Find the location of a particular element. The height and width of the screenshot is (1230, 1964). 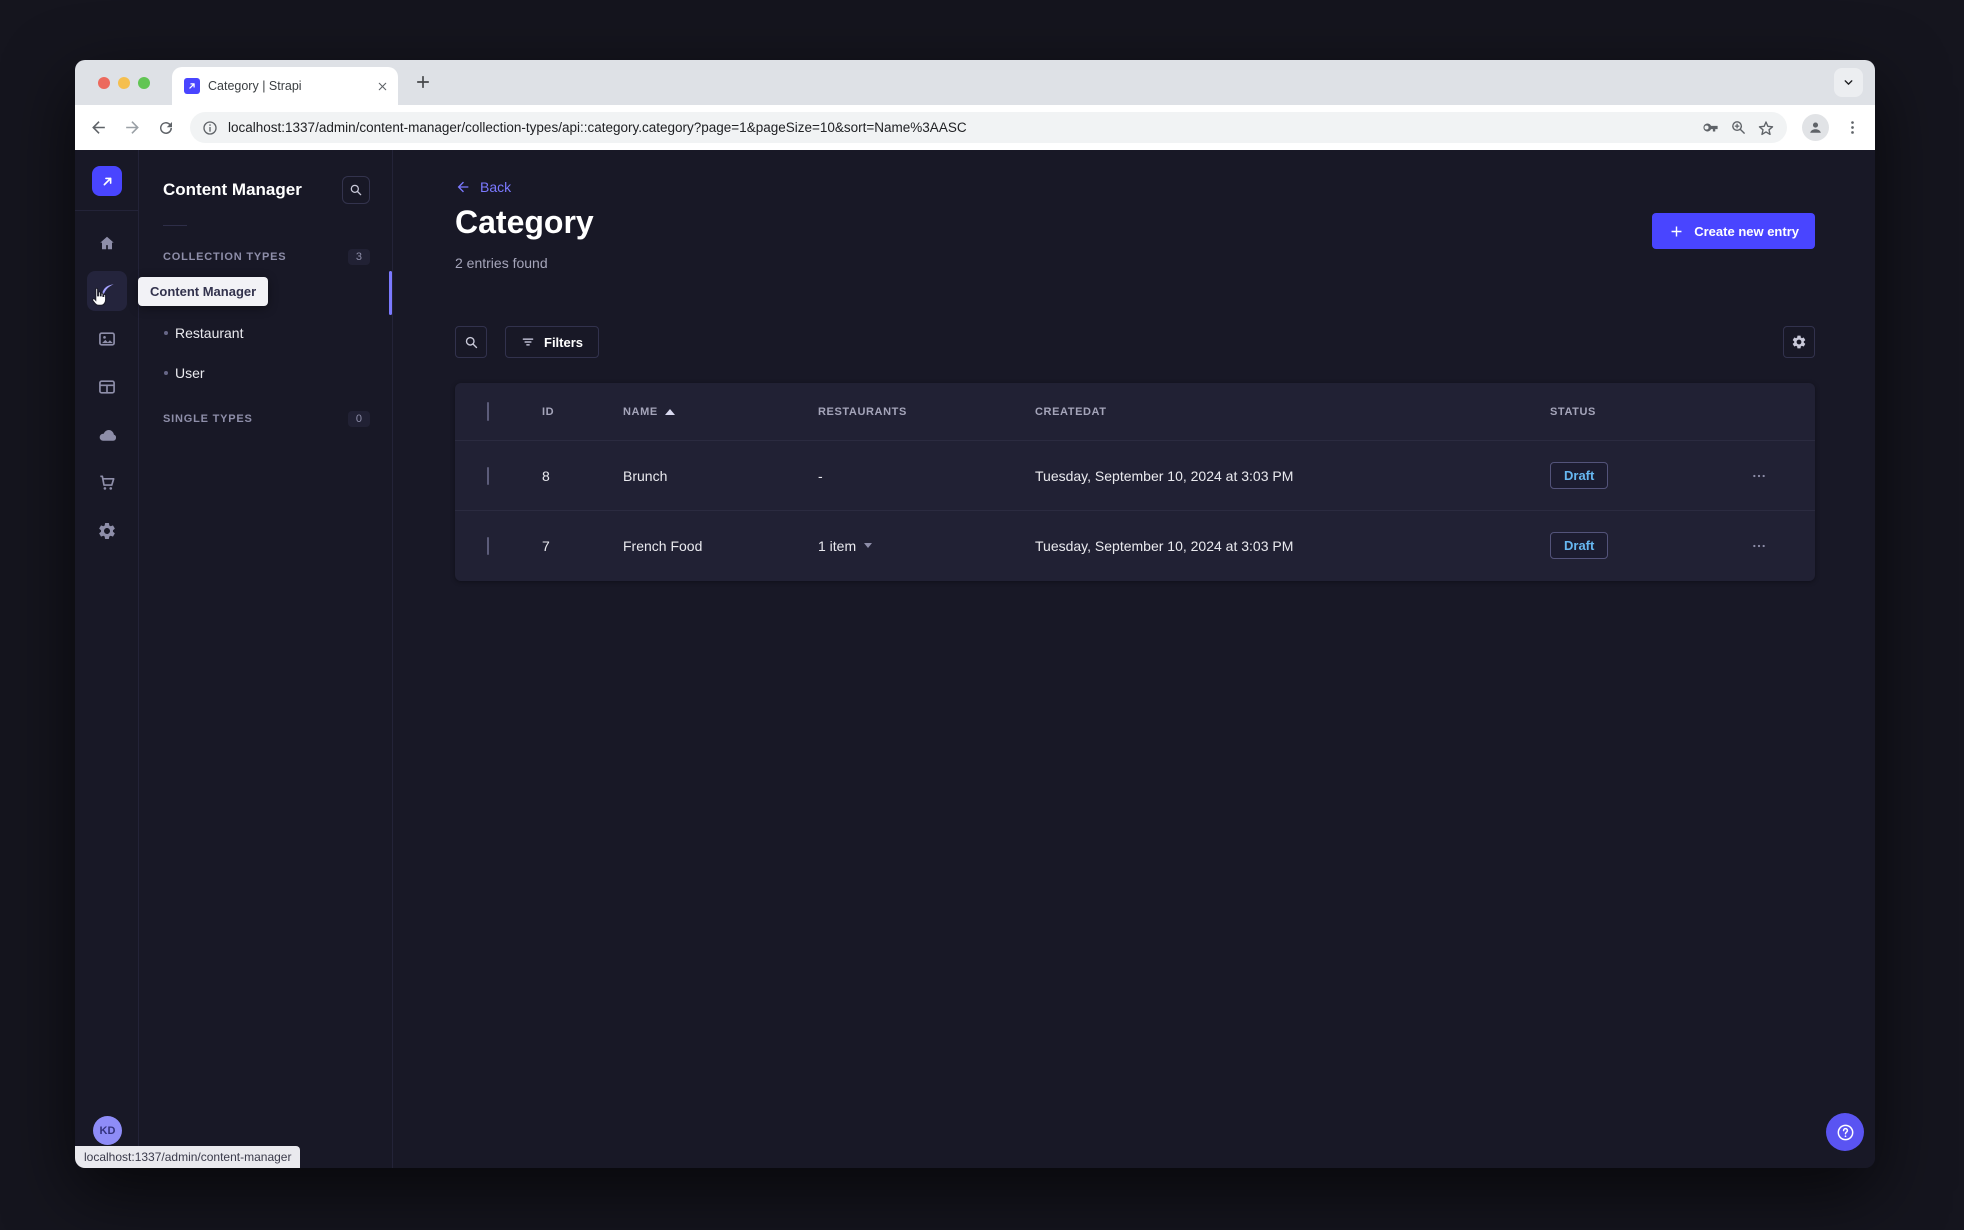

browser-menu-kebab-icon is located at coordinates (1852, 127).